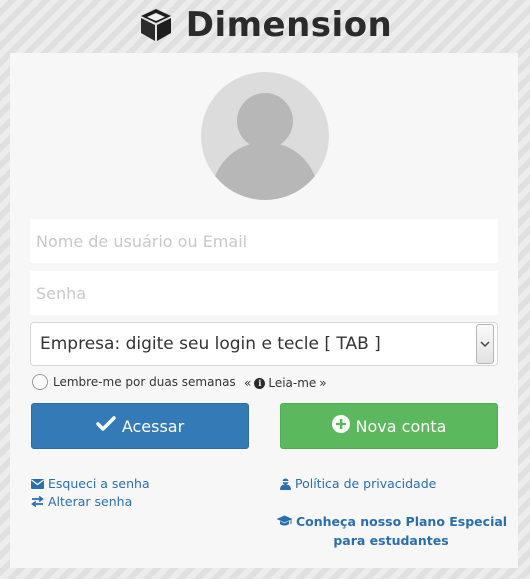  What do you see at coordinates (248, 383) in the screenshot?
I see `read-me-prefix: «` at bounding box center [248, 383].